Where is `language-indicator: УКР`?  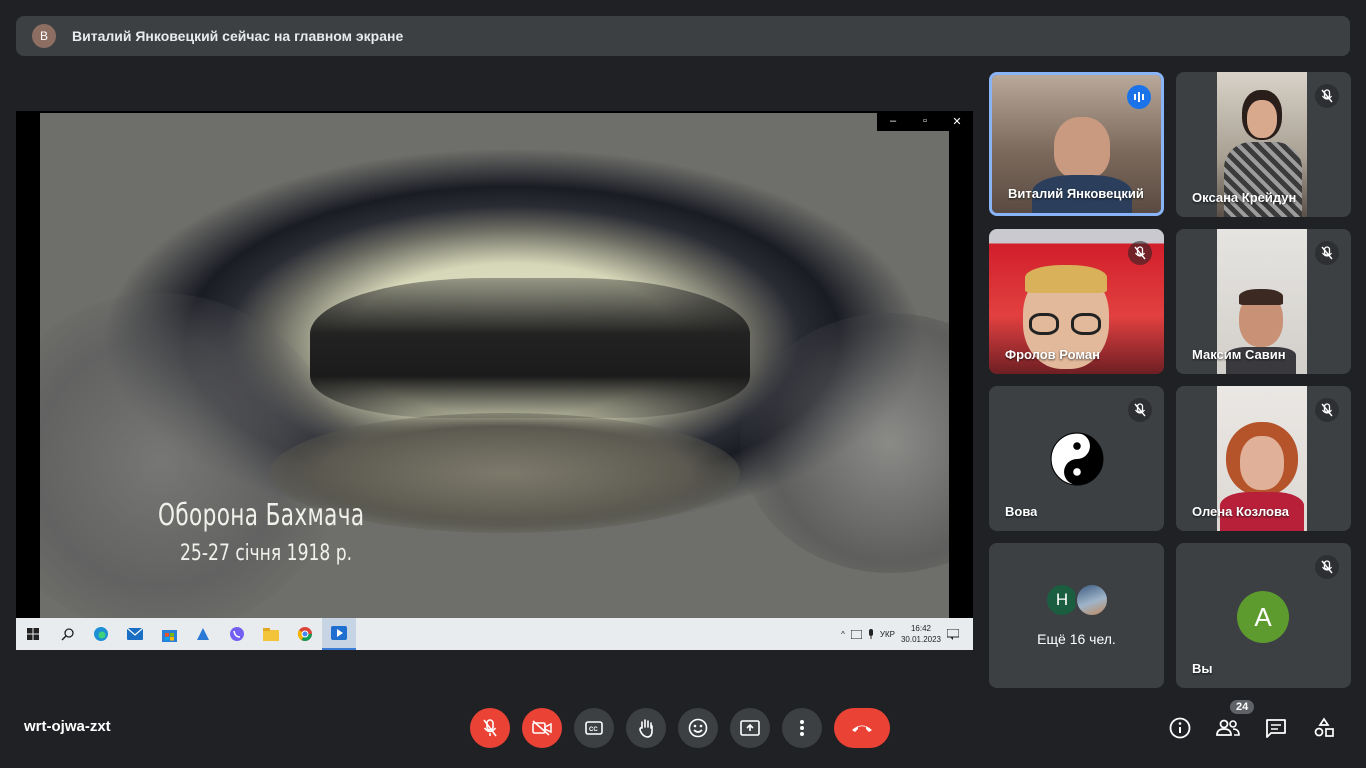
language-indicator: УКР is located at coordinates (887, 634).